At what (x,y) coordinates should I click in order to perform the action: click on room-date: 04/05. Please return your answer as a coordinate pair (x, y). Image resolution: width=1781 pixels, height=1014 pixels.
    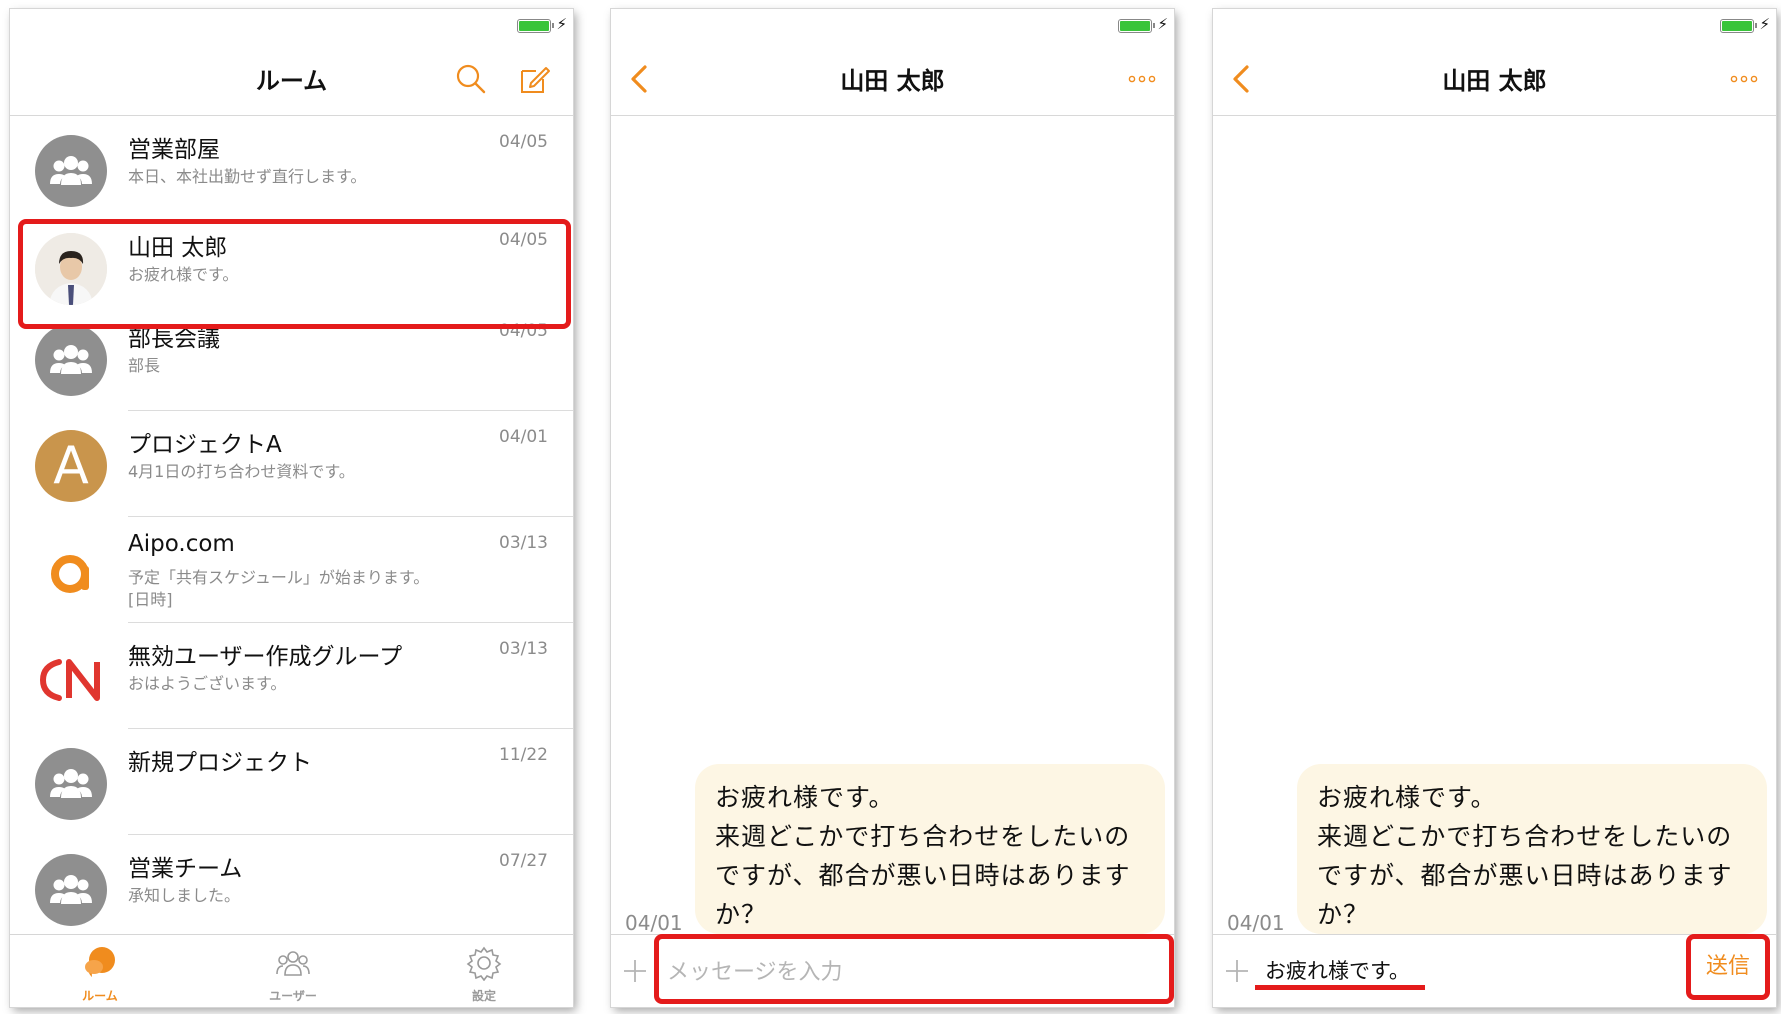
    Looking at the image, I should click on (523, 142).